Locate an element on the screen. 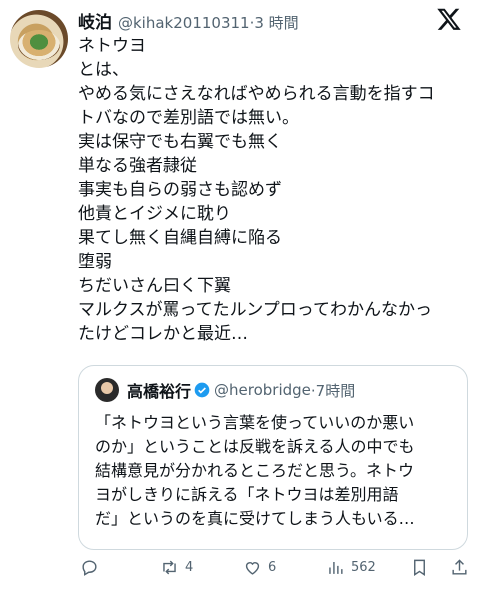 The image size is (480, 595). author-name: 岐泊 is located at coordinates (95, 20).